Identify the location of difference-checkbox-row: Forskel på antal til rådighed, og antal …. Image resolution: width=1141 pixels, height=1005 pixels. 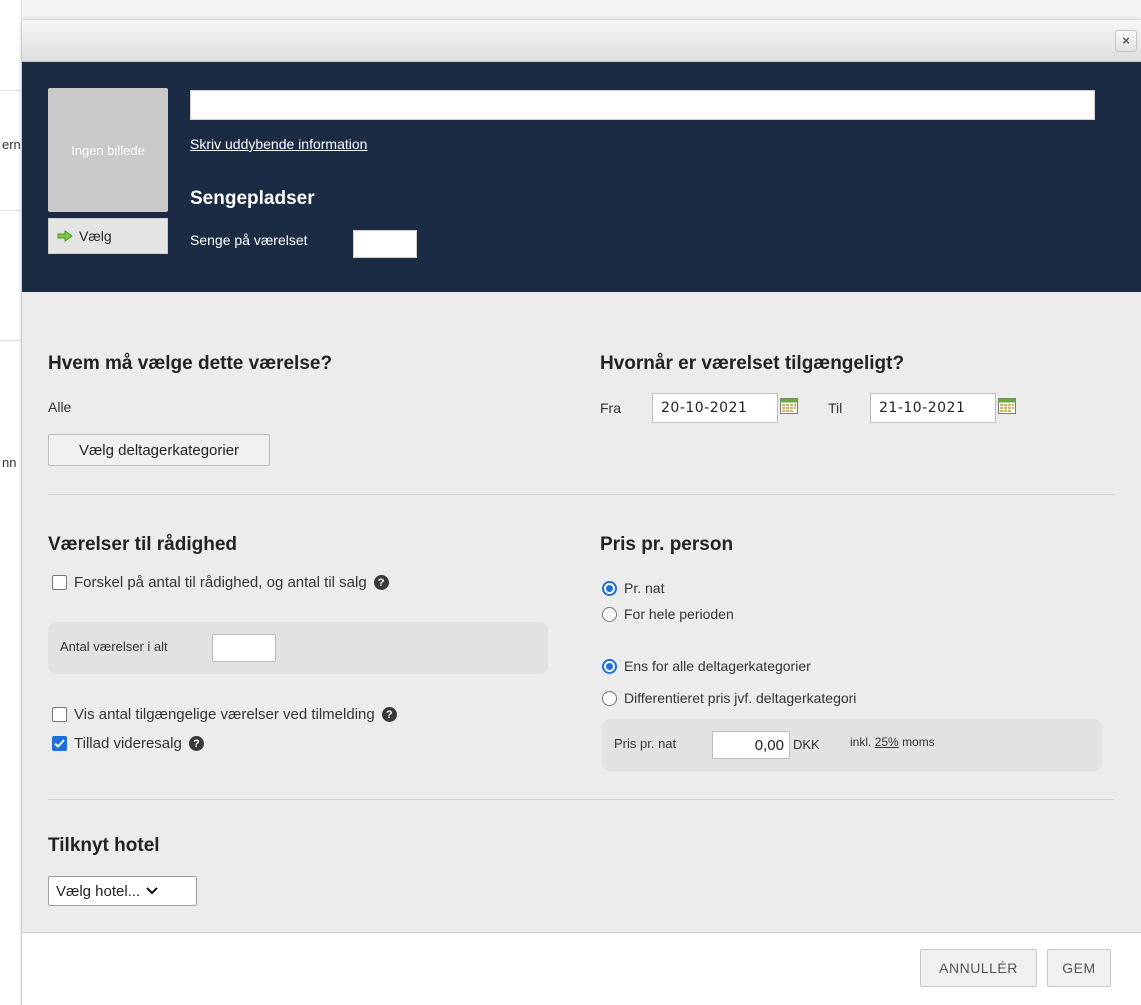
(220, 582).